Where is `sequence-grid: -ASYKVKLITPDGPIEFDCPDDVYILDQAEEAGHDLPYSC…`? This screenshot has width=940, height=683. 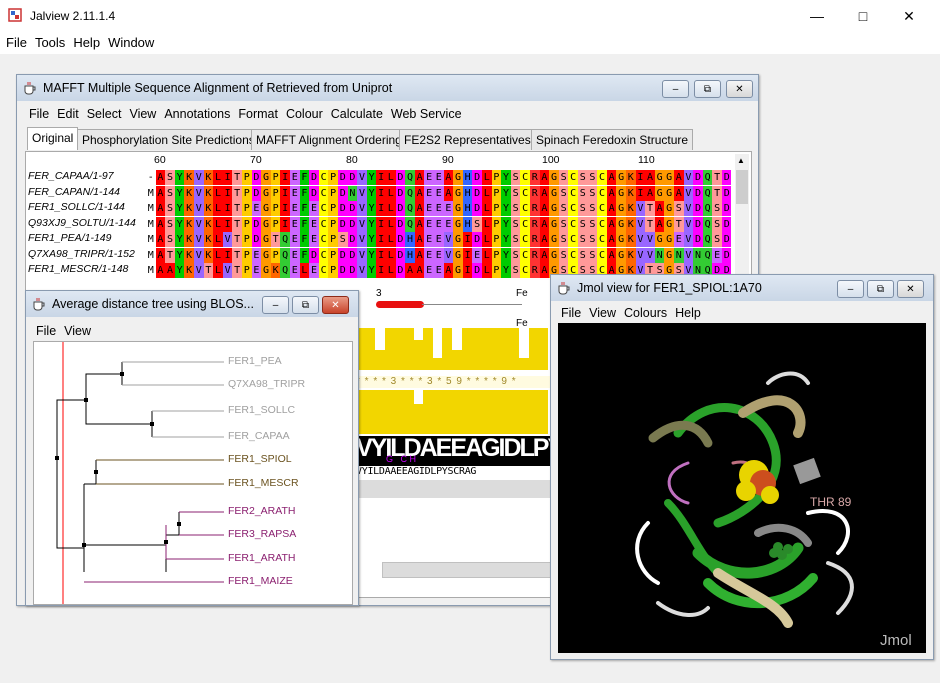
sequence-grid: -ASYKVKLITPDGPIEFDCPDDVYILDQAEEAGHDLPYSC… is located at coordinates (438, 225).